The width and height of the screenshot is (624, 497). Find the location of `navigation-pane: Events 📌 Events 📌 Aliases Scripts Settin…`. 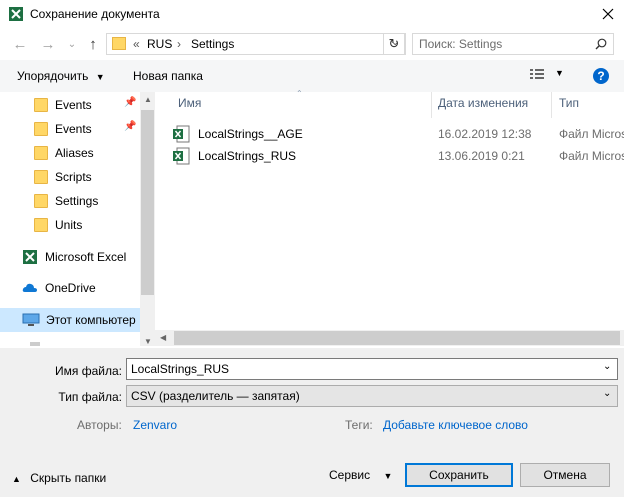

navigation-pane: Events 📌 Events 📌 Aliases Scripts Settin… is located at coordinates (77, 219).